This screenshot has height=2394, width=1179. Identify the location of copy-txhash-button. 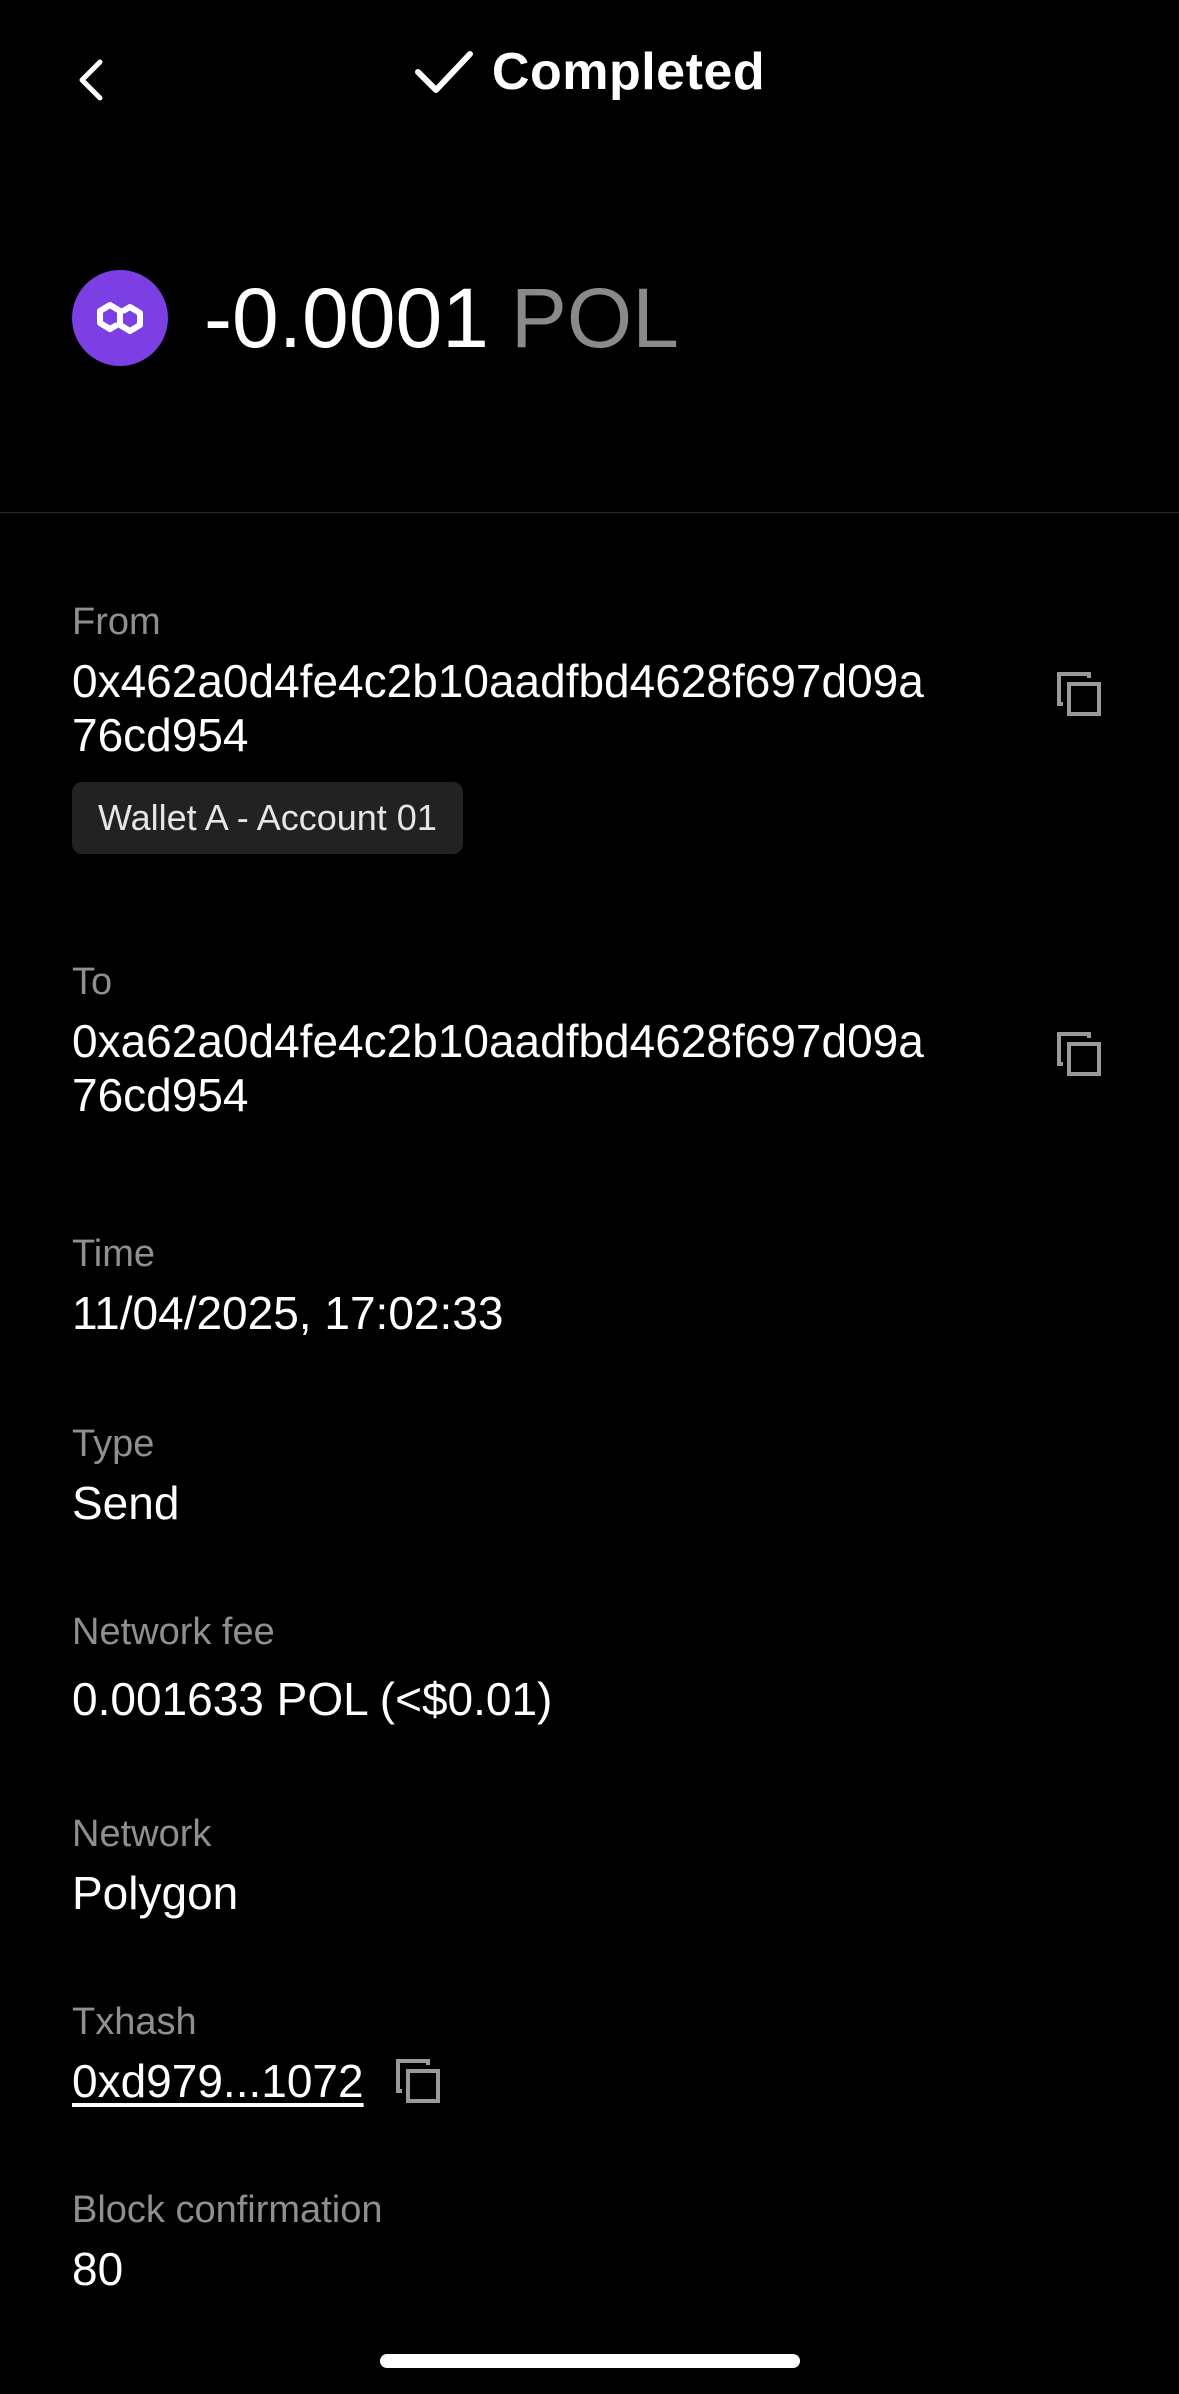
(418, 2081).